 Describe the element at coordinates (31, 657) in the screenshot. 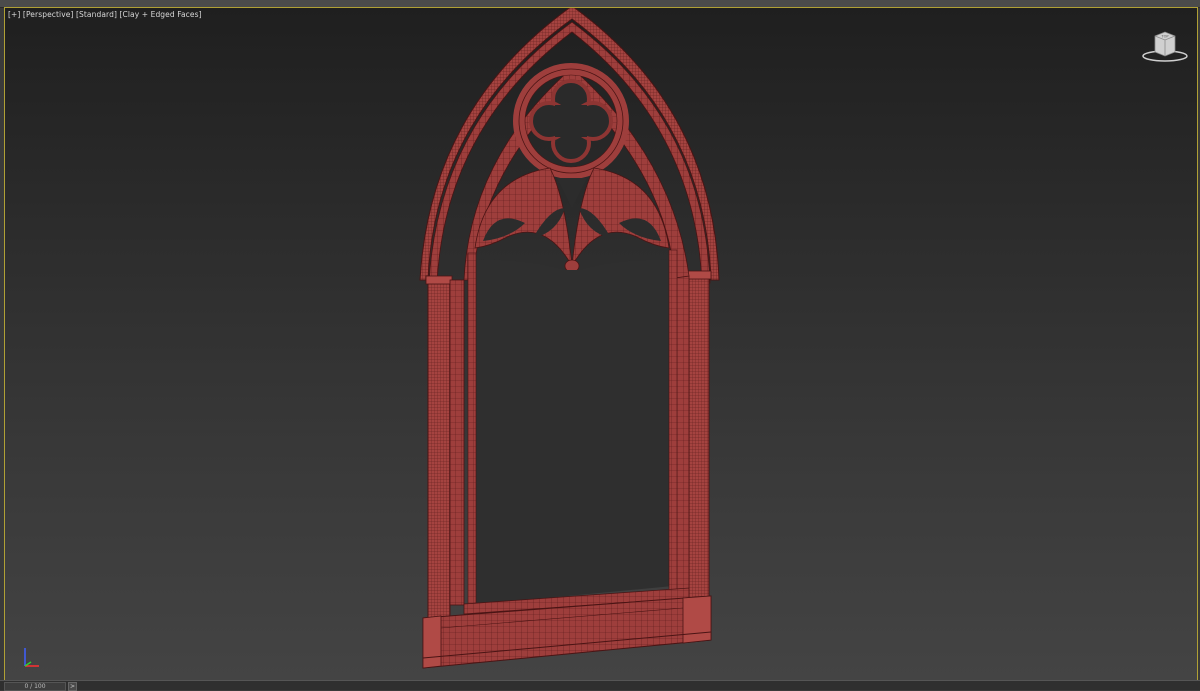

I see `axis-tripod-icon` at that location.